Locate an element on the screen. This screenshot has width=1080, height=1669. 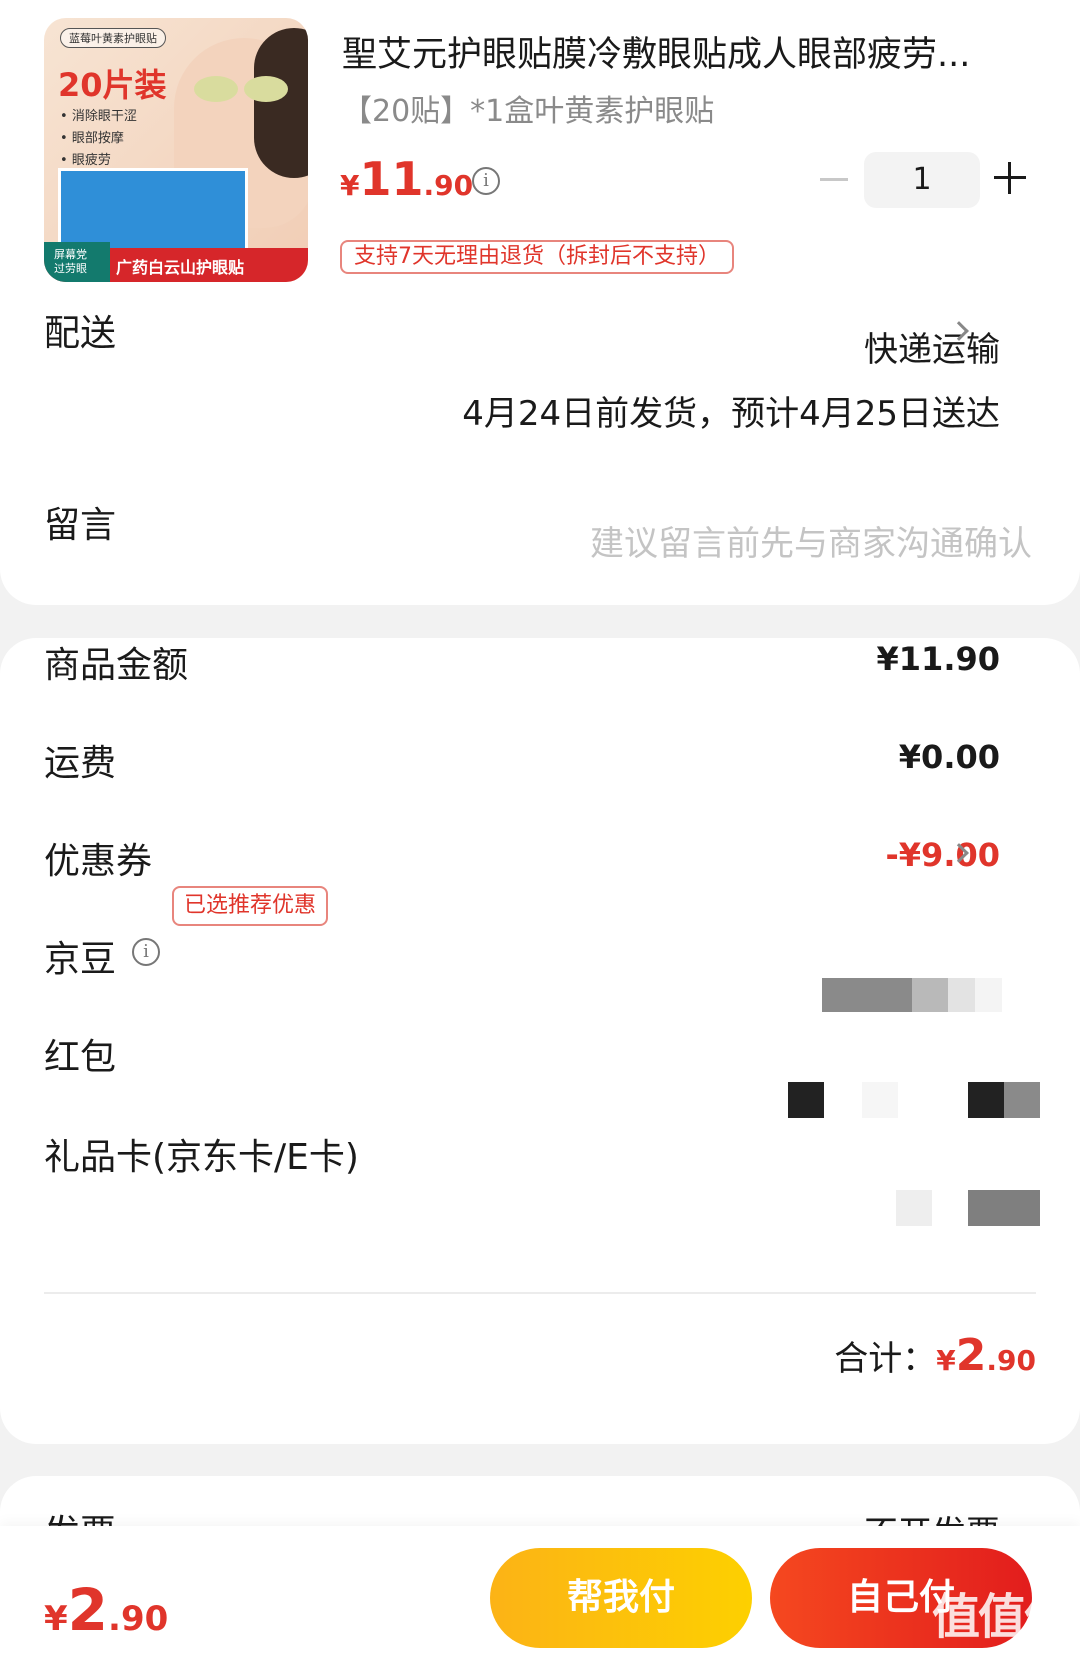
eye-patch-right is located at coordinates (266, 89).